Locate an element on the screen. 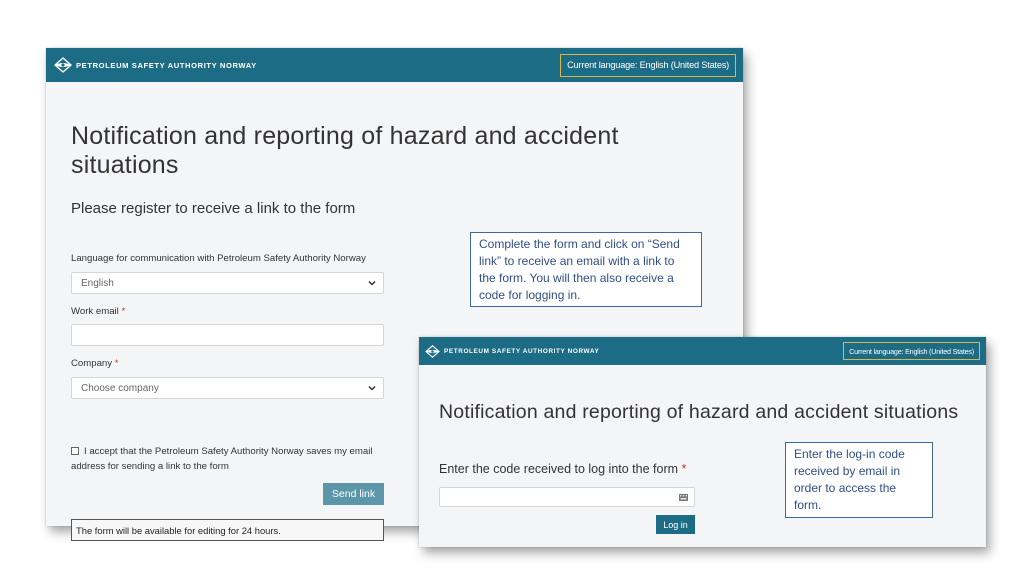  language-select: English is located at coordinates (227, 283).